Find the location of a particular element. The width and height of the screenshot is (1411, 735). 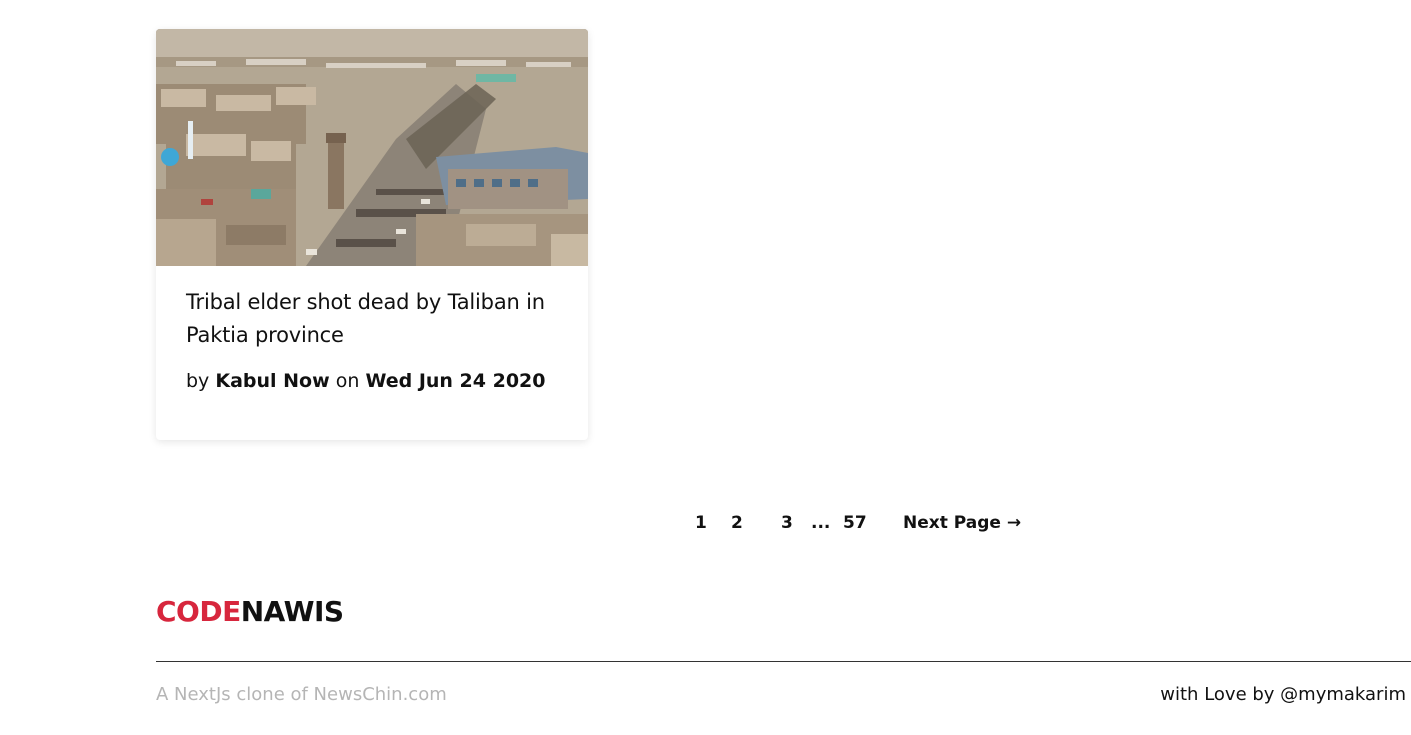

pagination: 1 2 3 ... 57 Next Page → is located at coordinates (705, 523).